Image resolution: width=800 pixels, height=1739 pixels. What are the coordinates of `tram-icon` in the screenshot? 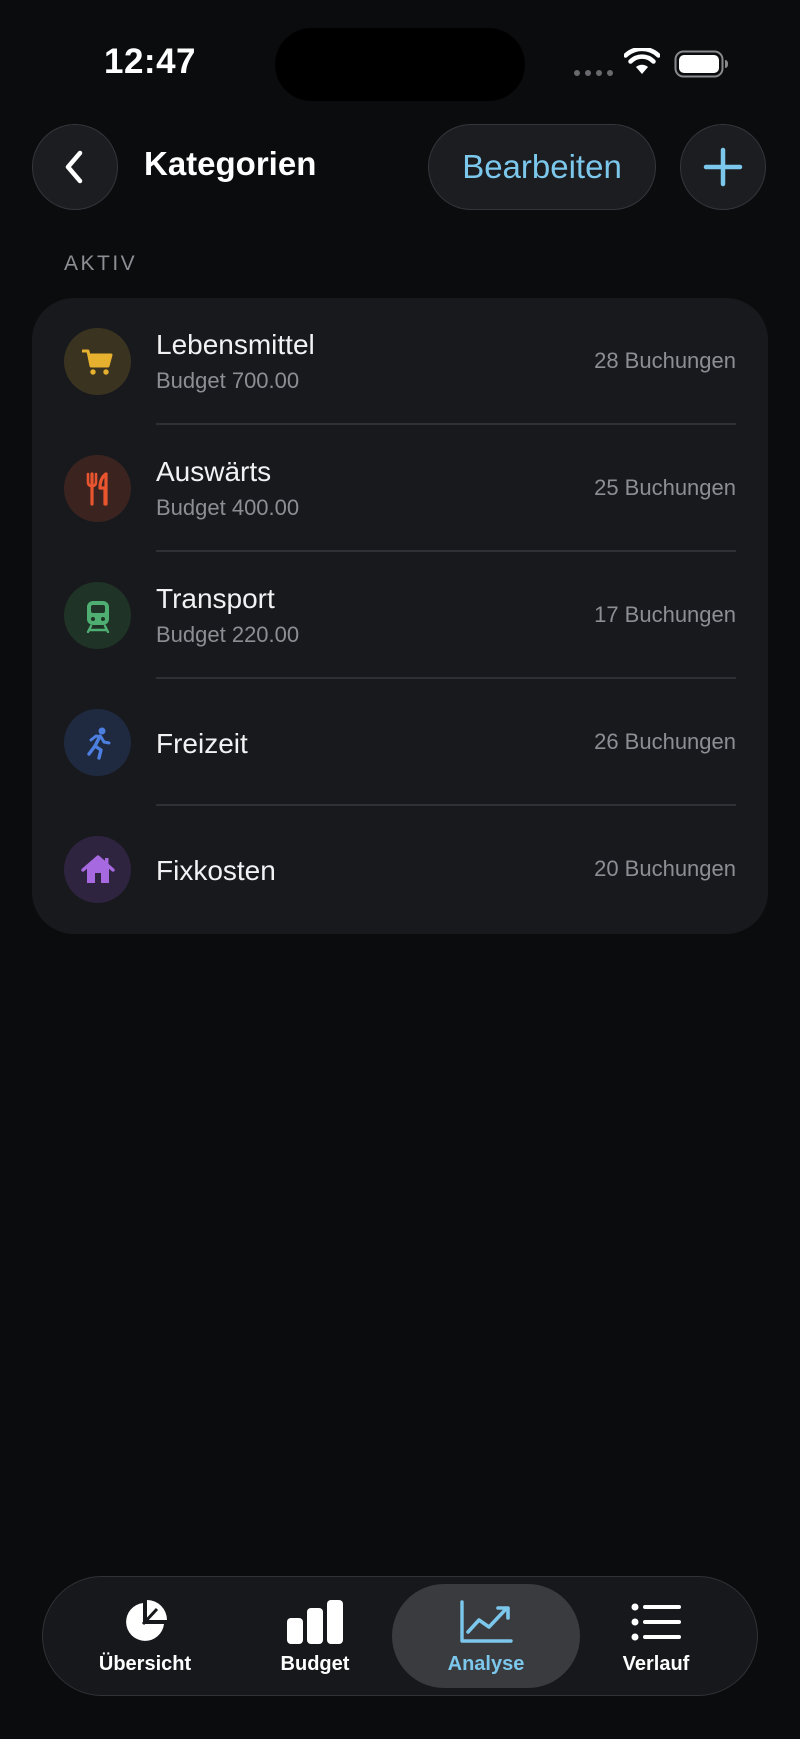 It's located at (97, 616).